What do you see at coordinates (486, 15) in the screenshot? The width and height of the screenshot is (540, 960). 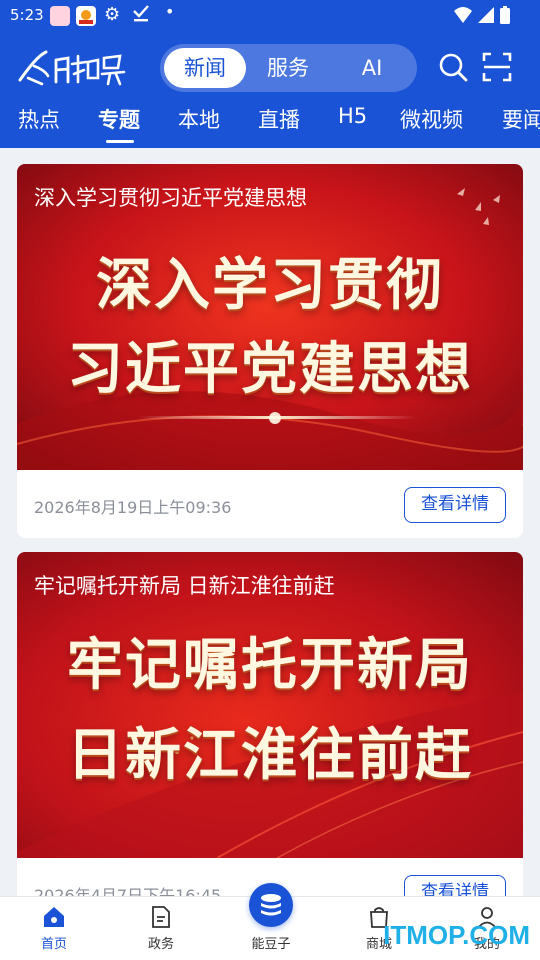 I see `signal-icon` at bounding box center [486, 15].